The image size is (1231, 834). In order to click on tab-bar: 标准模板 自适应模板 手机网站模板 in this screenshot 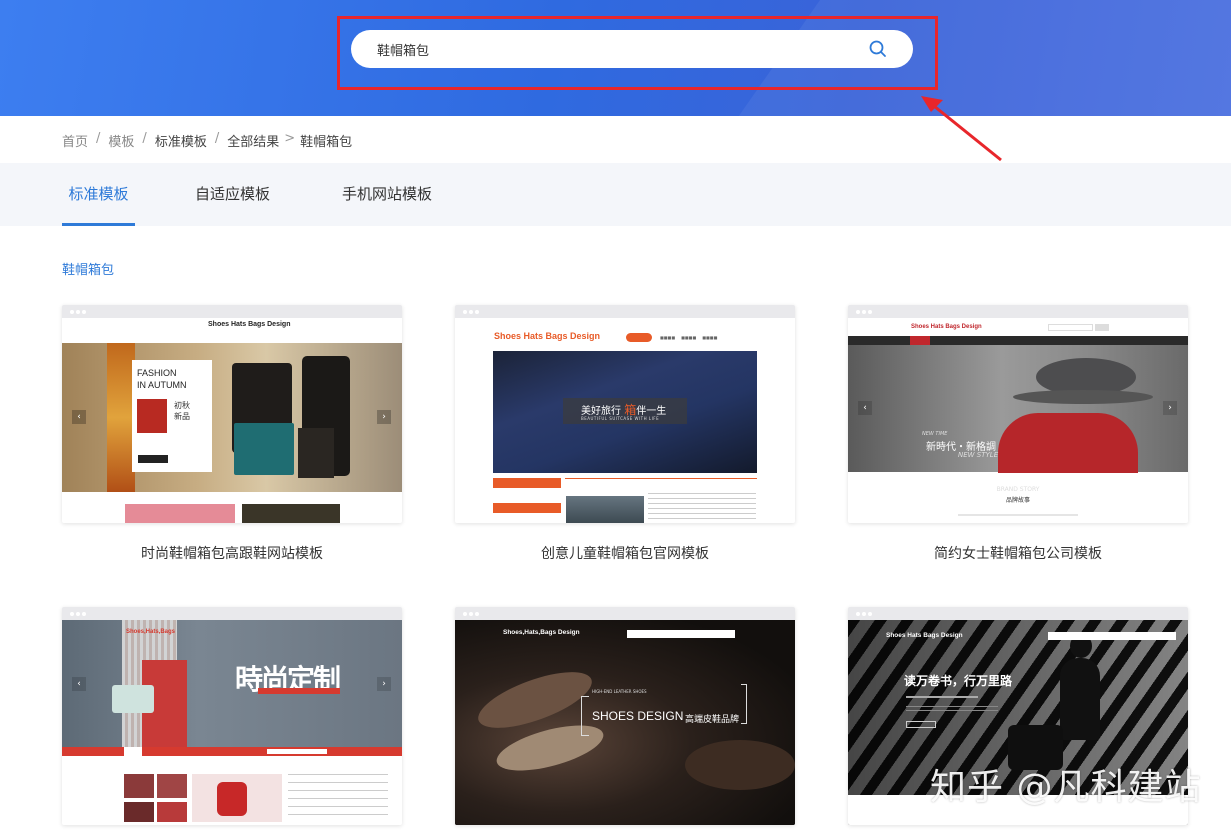, I will do `click(615, 194)`.